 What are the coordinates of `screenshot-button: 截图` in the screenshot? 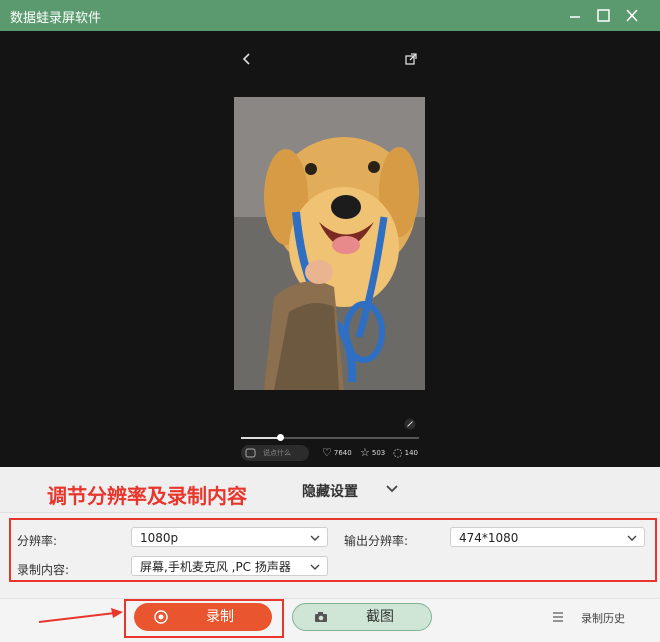 It's located at (362, 617).